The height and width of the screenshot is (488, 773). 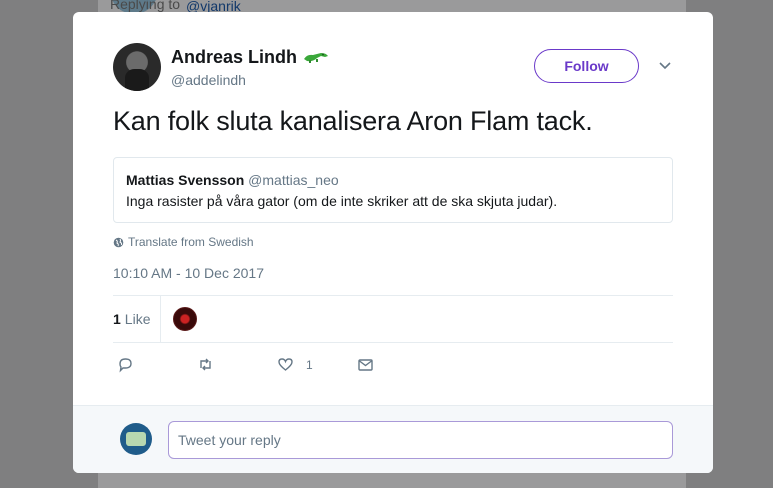 I want to click on translate-label: Translate from Swedish, so click(x=191, y=242).